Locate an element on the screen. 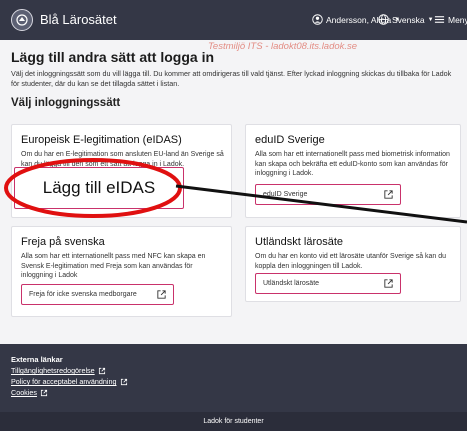 The image size is (467, 431). language-label: Svenska is located at coordinates (408, 19).